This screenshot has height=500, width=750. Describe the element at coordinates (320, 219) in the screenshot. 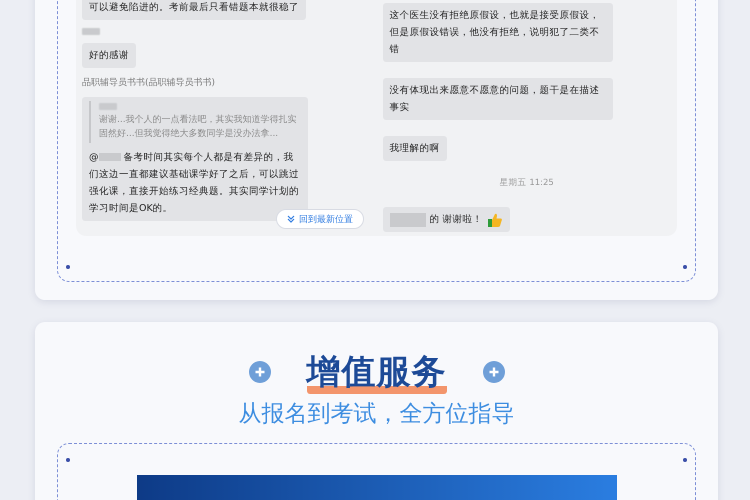

I see `jump-to-latest-button: 回到最新位置` at that location.